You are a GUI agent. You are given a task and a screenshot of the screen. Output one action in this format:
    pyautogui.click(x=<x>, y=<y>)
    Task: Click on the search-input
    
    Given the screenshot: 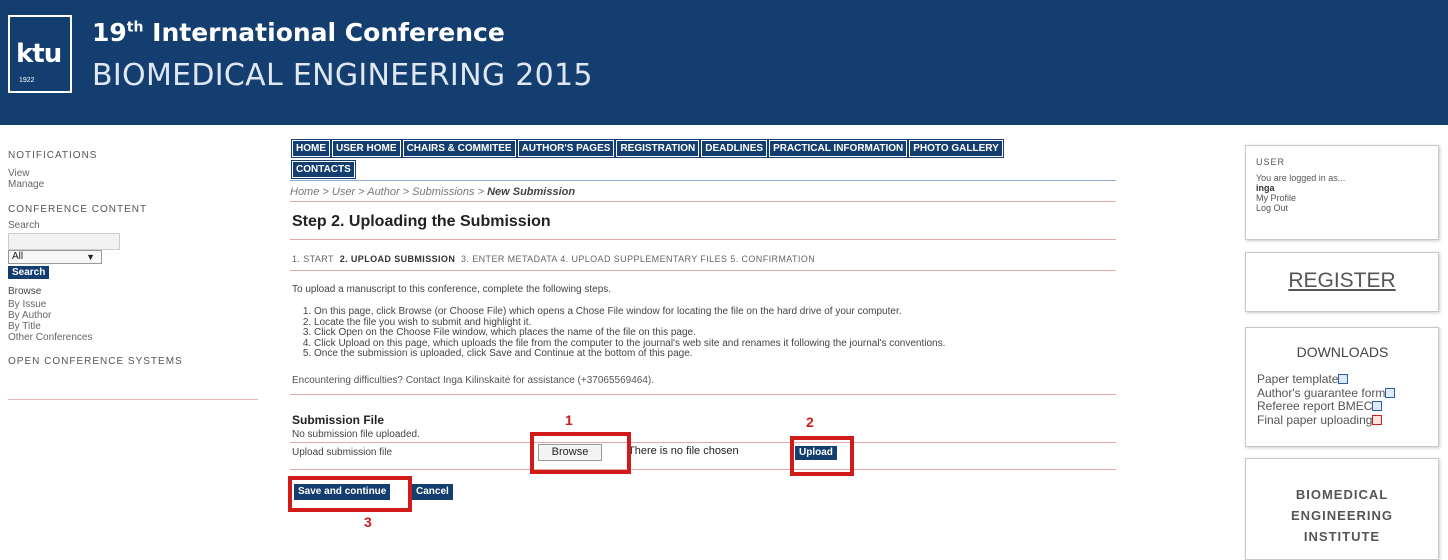 What is the action you would take?
    pyautogui.click(x=64, y=241)
    